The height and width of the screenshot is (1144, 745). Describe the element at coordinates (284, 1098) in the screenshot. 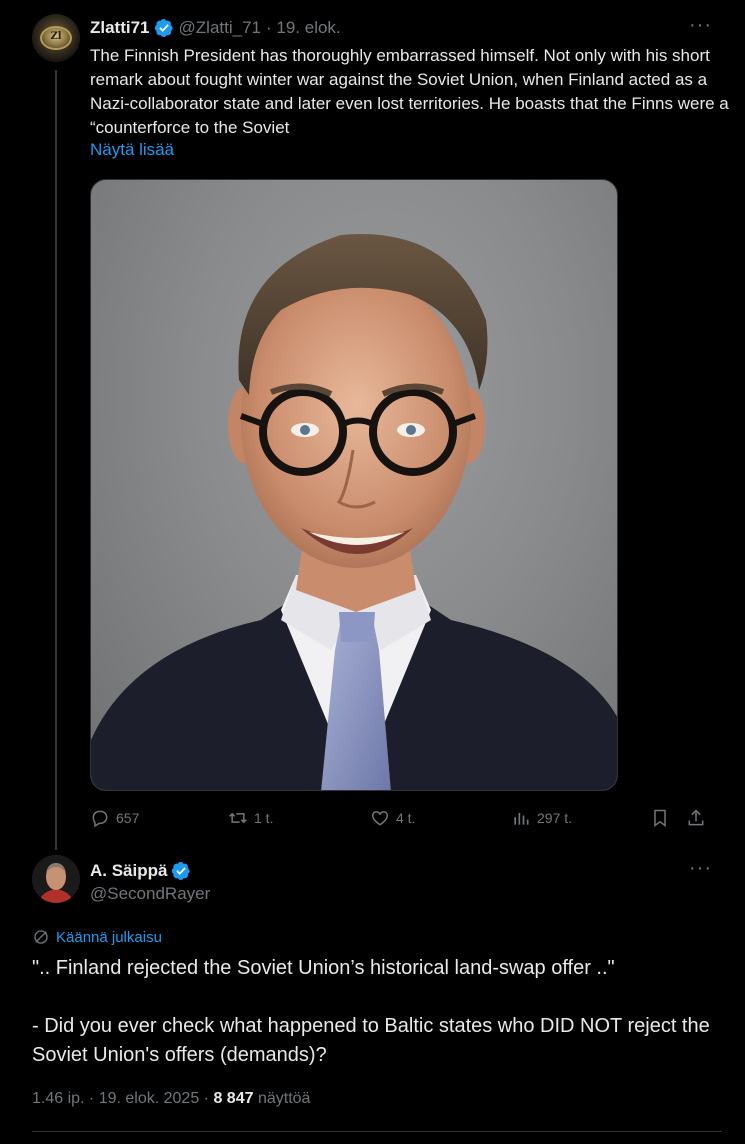

I see `views-label: näyttöä` at that location.